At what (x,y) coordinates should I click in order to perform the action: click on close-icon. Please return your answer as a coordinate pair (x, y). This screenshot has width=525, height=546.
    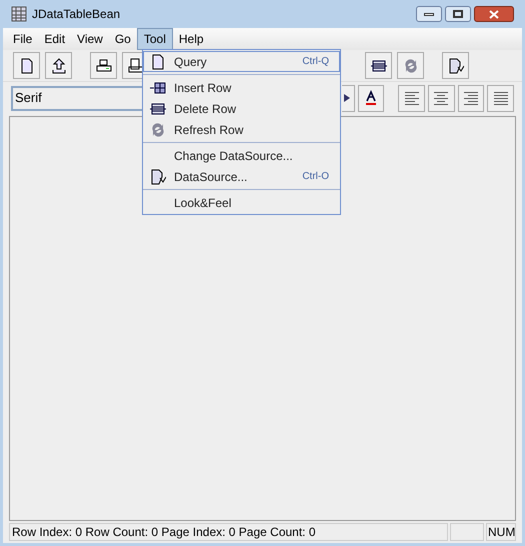
    Looking at the image, I should click on (494, 14).